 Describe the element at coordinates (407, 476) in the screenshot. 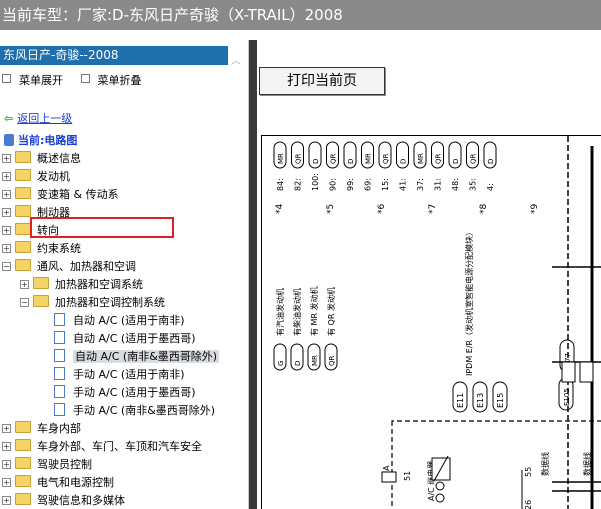

I see `fuse-no-label: 51` at that location.